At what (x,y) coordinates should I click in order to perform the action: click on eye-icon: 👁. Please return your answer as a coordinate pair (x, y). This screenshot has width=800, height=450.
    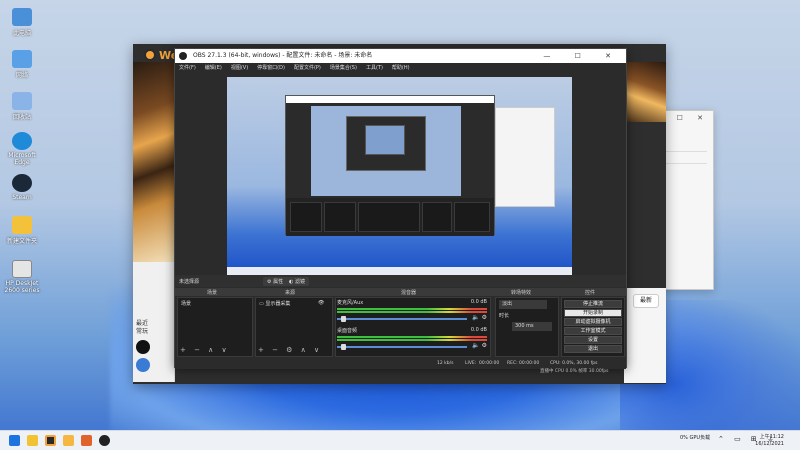
    Looking at the image, I should click on (321, 303).